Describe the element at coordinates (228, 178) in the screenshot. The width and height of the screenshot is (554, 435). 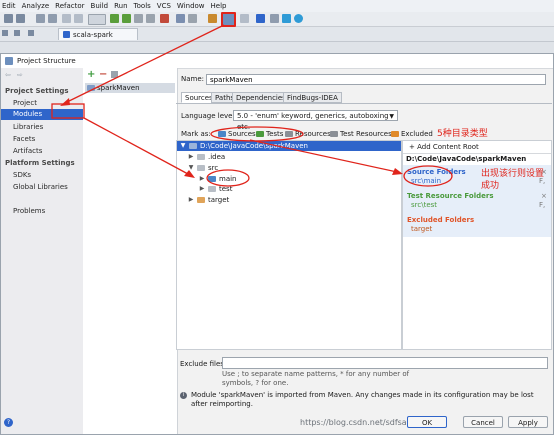
I see `main-folder-ellipse` at that location.